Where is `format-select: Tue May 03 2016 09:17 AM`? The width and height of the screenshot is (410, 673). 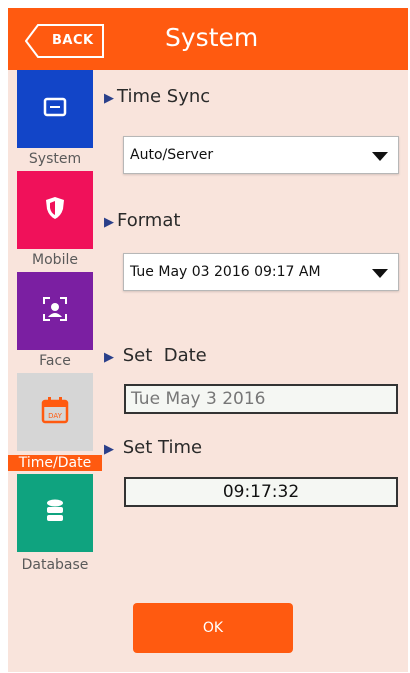
format-select: Tue May 03 2016 09:17 AM is located at coordinates (261, 272).